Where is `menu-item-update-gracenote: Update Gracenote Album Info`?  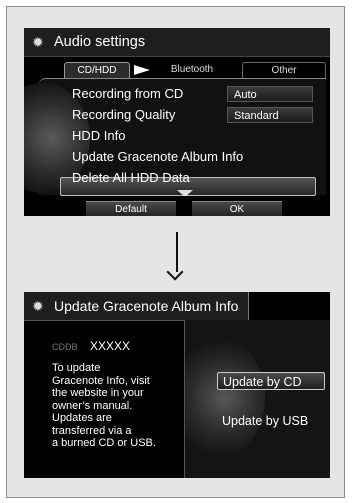
menu-item-update-gracenote: Update Gracenote Album Info is located at coordinates (157, 157).